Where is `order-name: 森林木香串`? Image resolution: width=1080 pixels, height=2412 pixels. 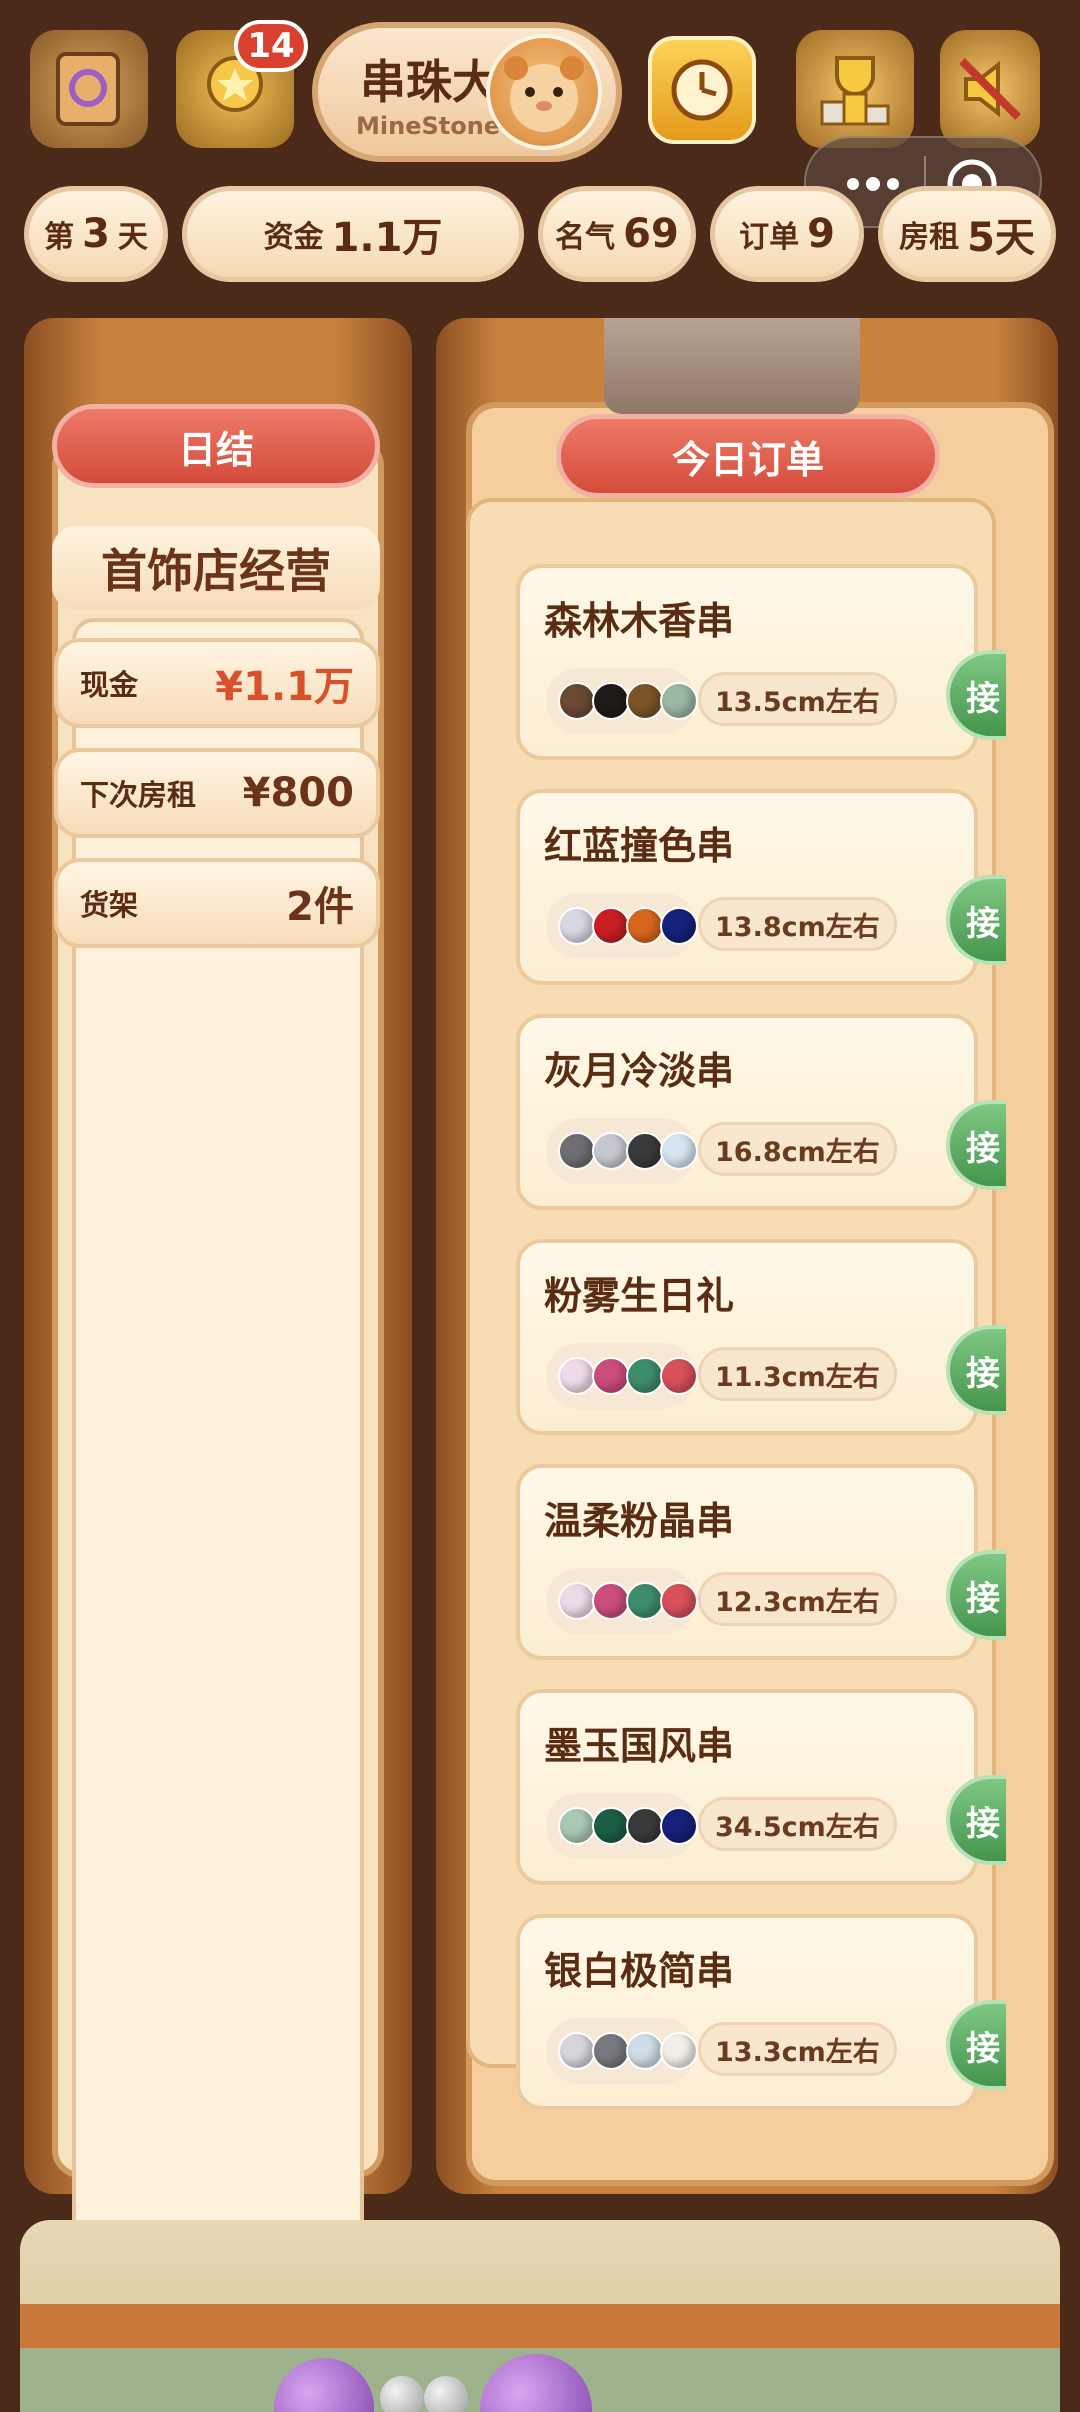
order-name: 森林木香串 is located at coordinates (639, 621).